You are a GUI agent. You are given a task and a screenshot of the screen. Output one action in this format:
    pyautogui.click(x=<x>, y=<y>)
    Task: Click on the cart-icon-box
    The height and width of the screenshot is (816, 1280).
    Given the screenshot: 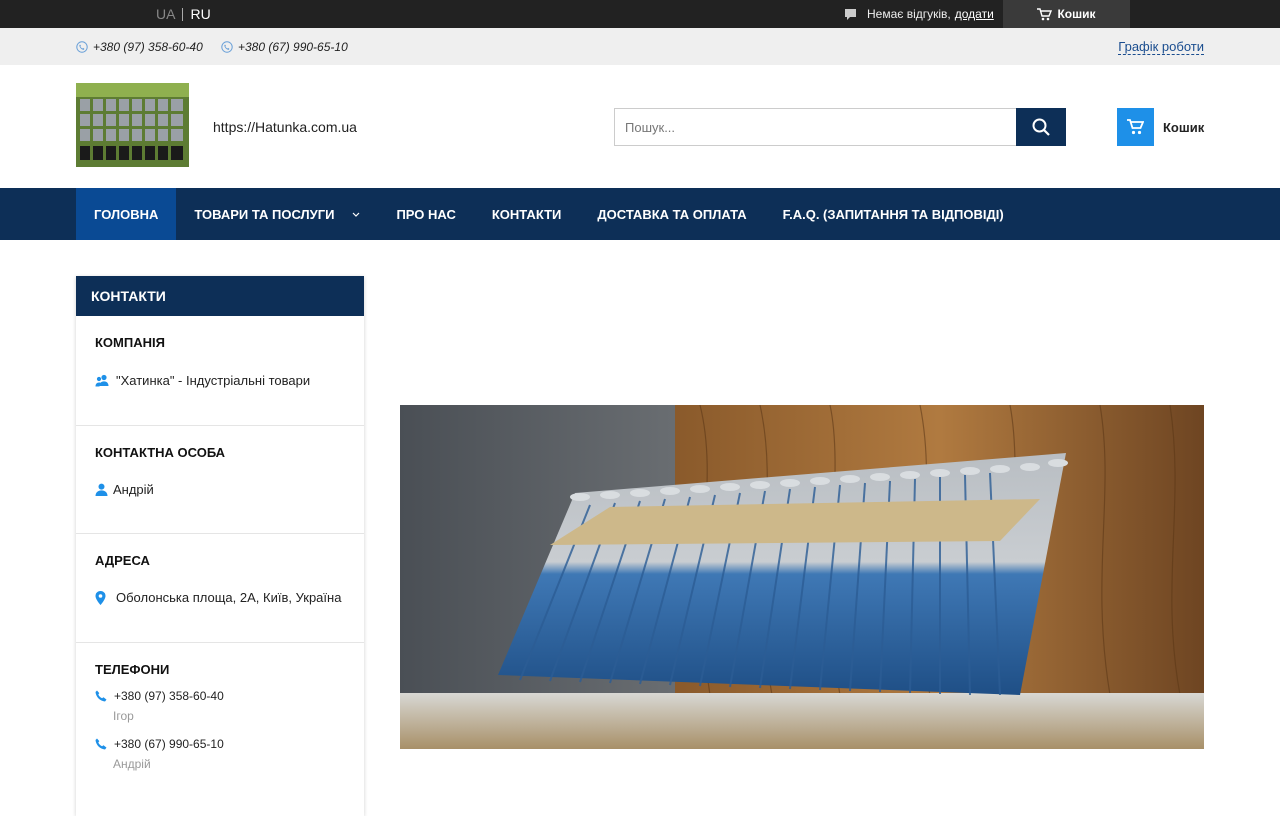 What is the action you would take?
    pyautogui.click(x=1135, y=127)
    